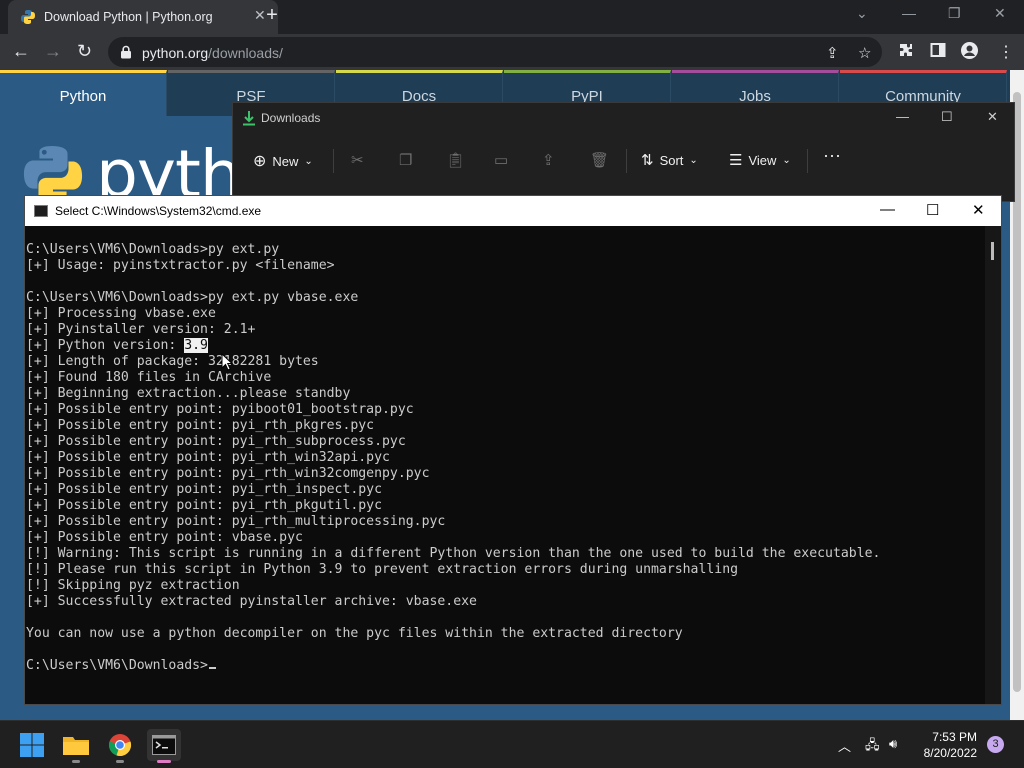 This screenshot has height=768, width=1024. What do you see at coordinates (995, 744) in the screenshot?
I see `notification-badge: 3` at bounding box center [995, 744].